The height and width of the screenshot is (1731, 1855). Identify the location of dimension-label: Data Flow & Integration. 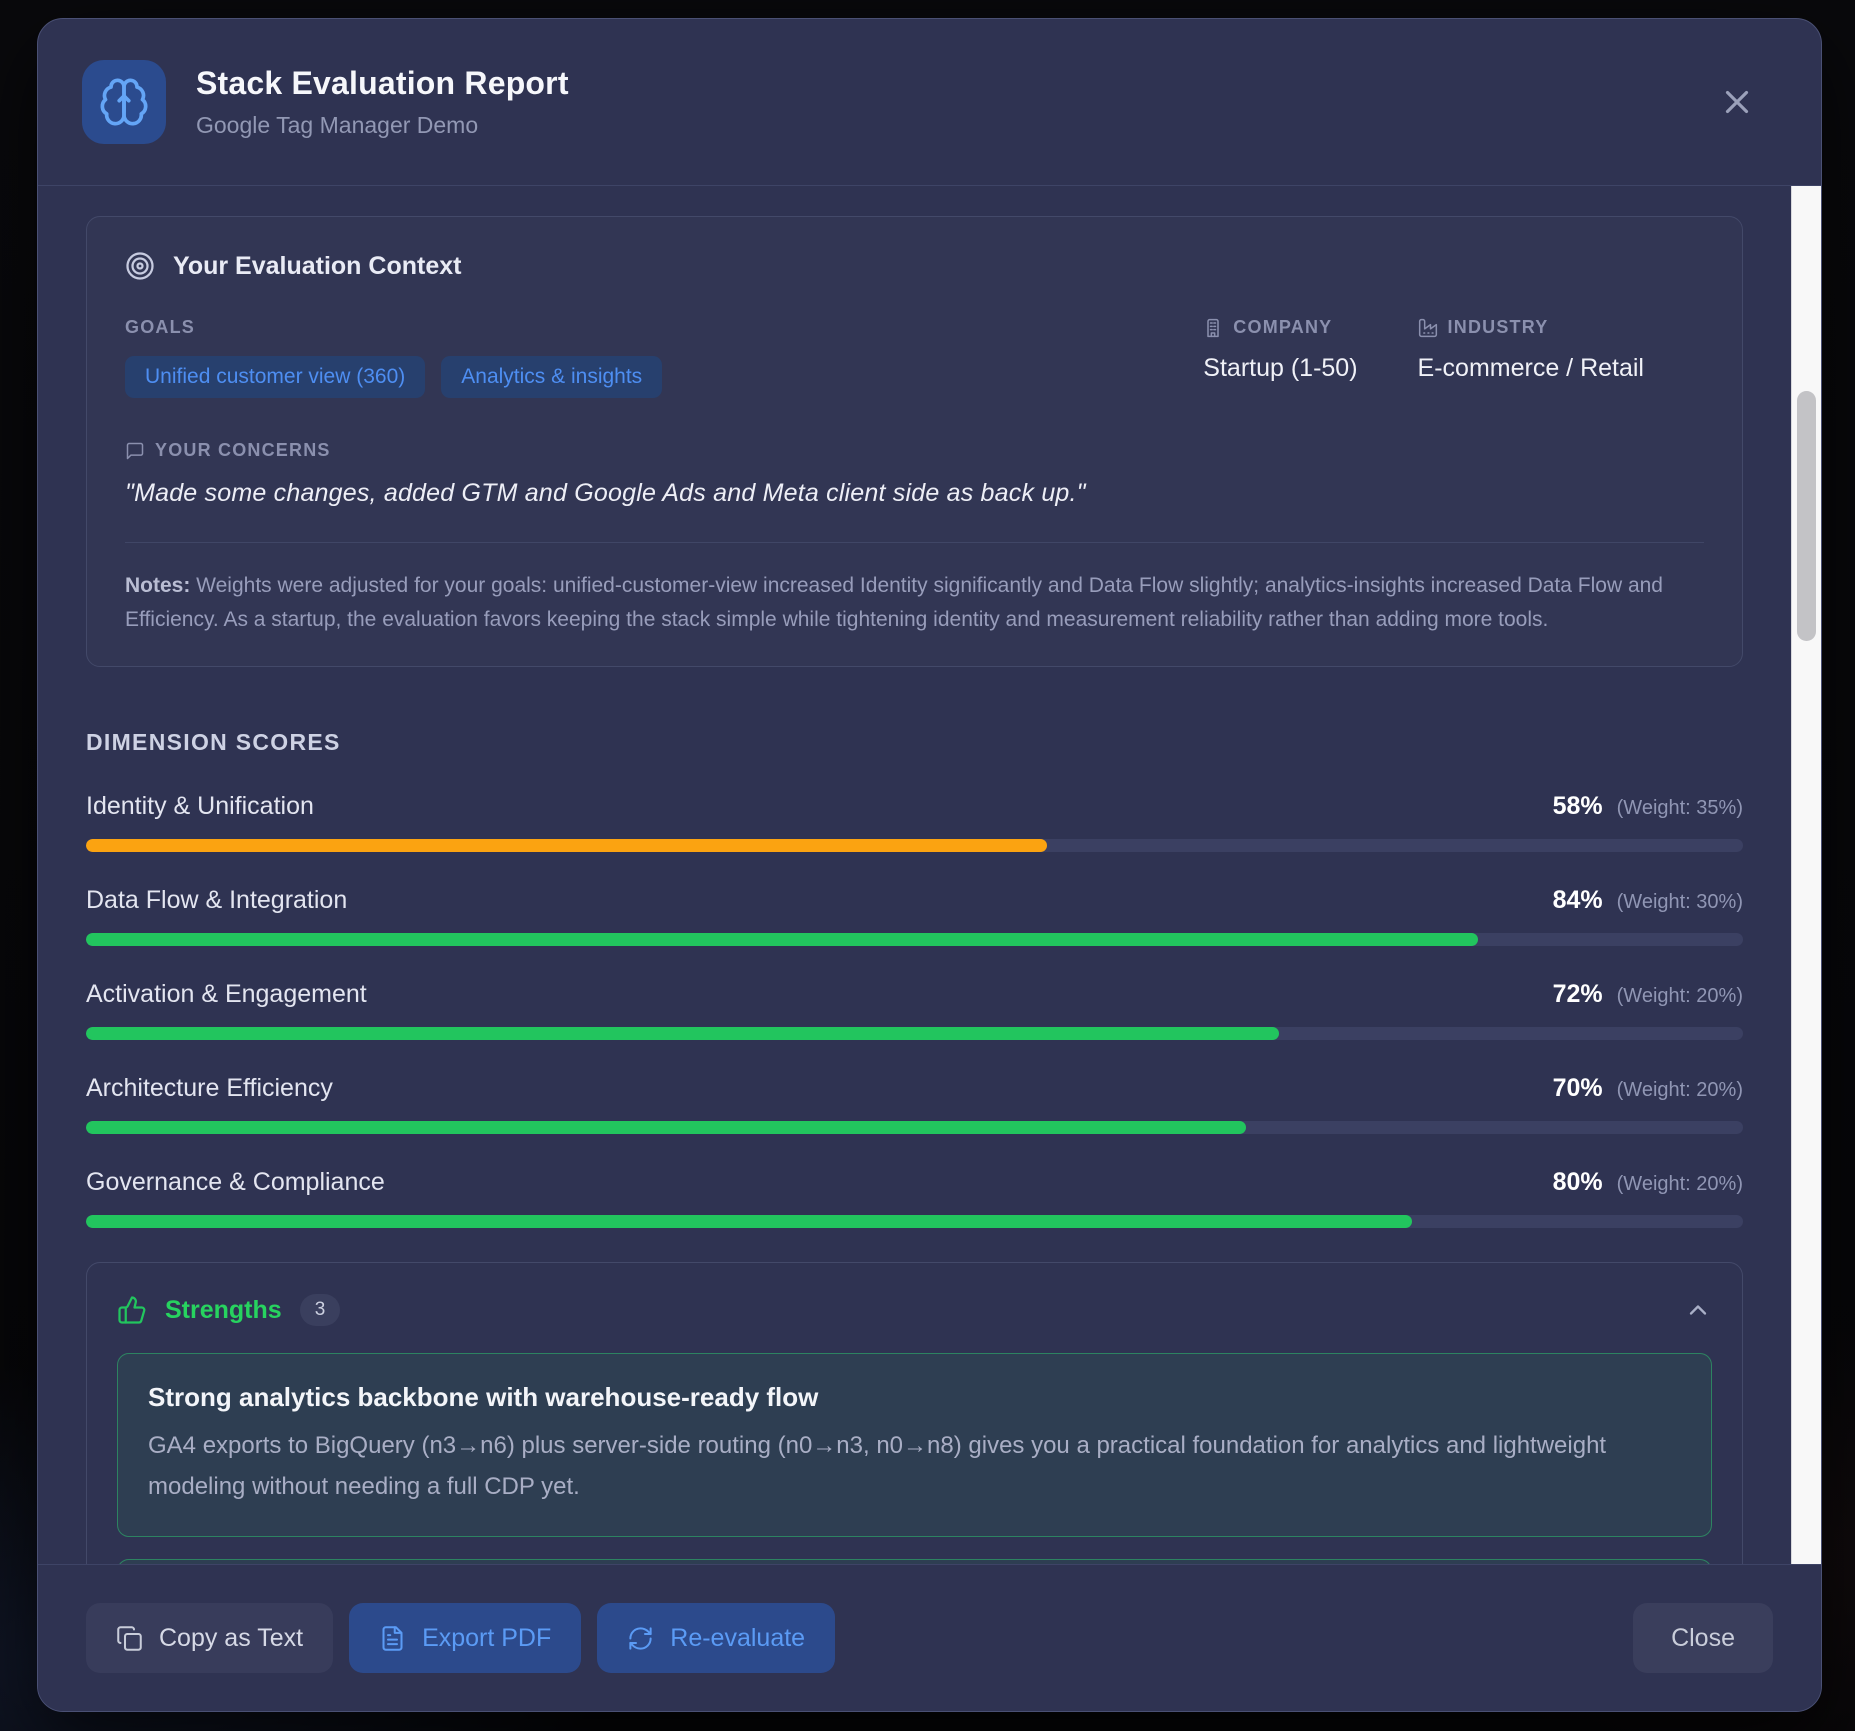
(217, 900).